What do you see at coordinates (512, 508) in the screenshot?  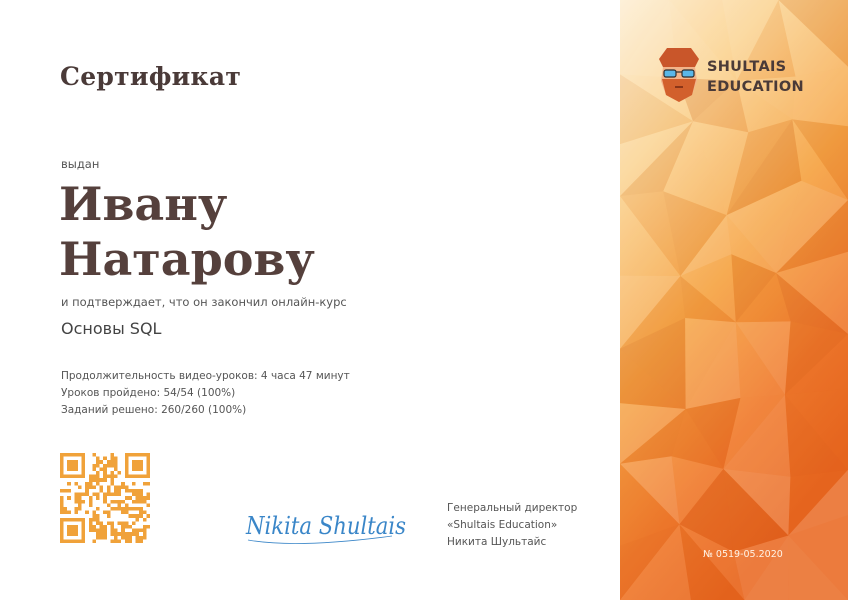 I see `director-role: Генеральный директор` at bounding box center [512, 508].